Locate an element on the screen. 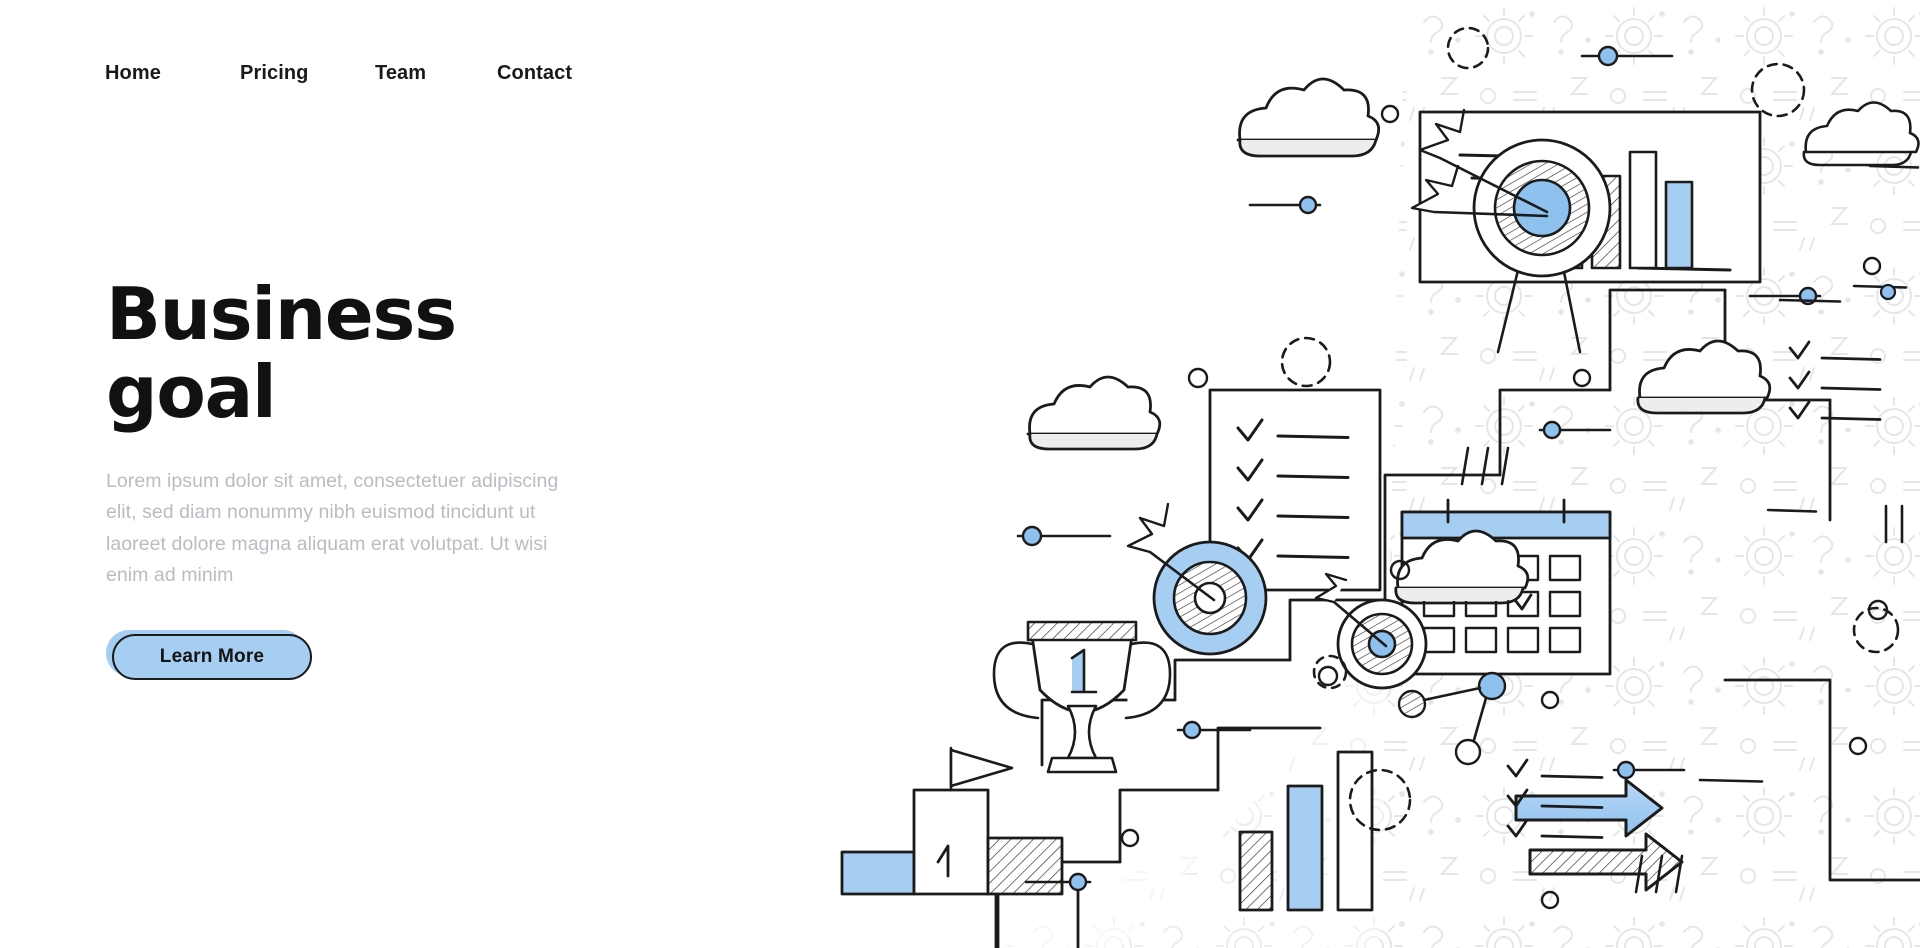 The width and height of the screenshot is (1920, 948). main-navigation: Home Pricing Team Contact is located at coordinates (361, 73).